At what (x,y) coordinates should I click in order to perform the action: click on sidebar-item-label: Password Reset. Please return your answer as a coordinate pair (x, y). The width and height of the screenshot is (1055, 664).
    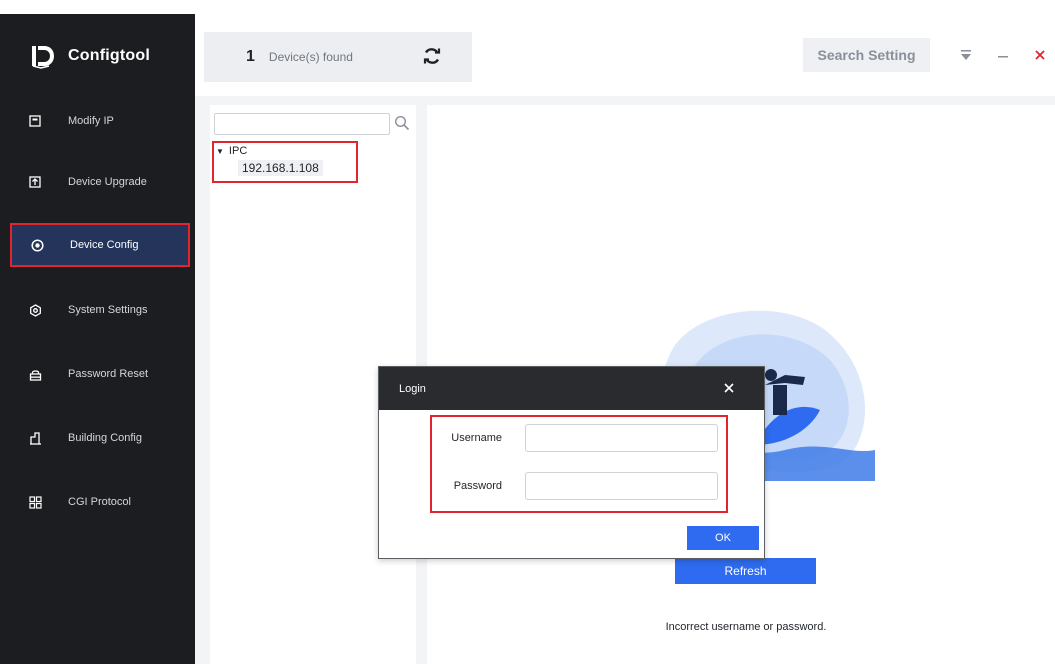
    Looking at the image, I should click on (108, 374).